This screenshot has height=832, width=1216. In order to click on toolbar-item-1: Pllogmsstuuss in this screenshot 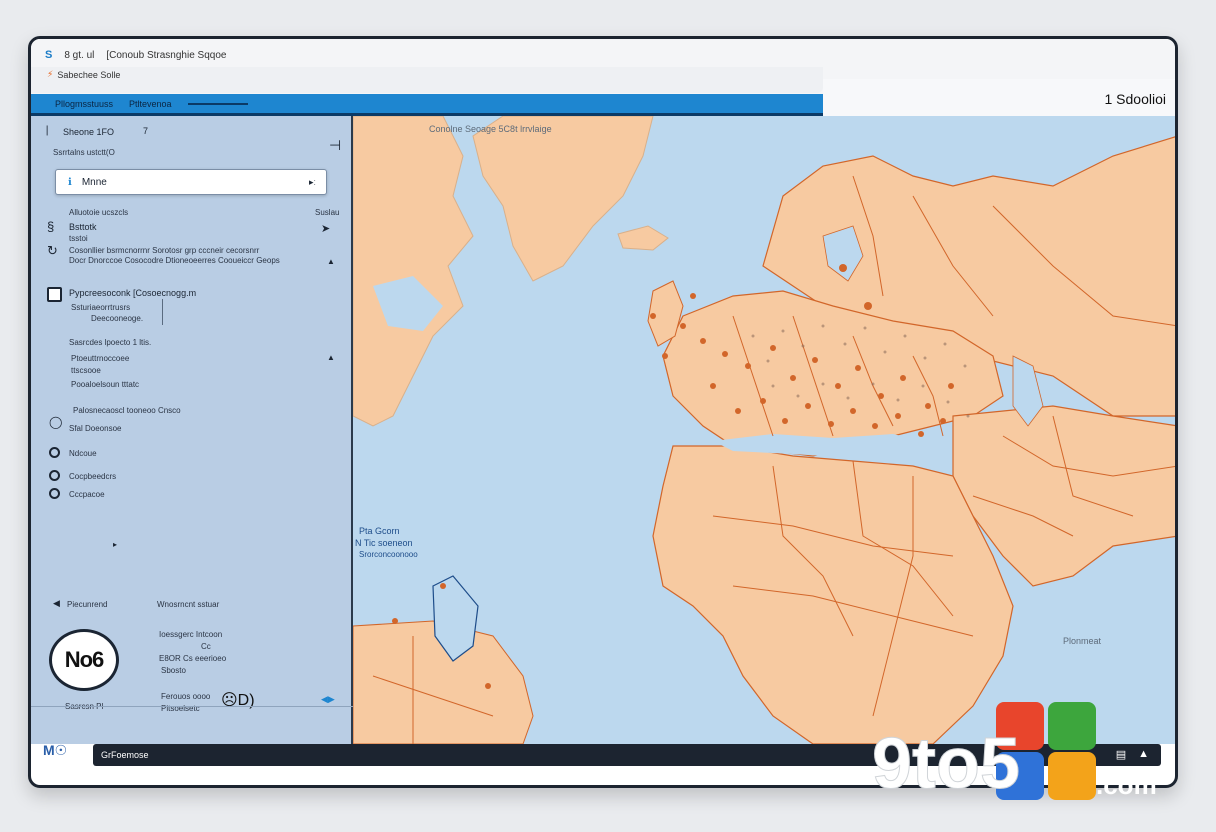, I will do `click(84, 104)`.